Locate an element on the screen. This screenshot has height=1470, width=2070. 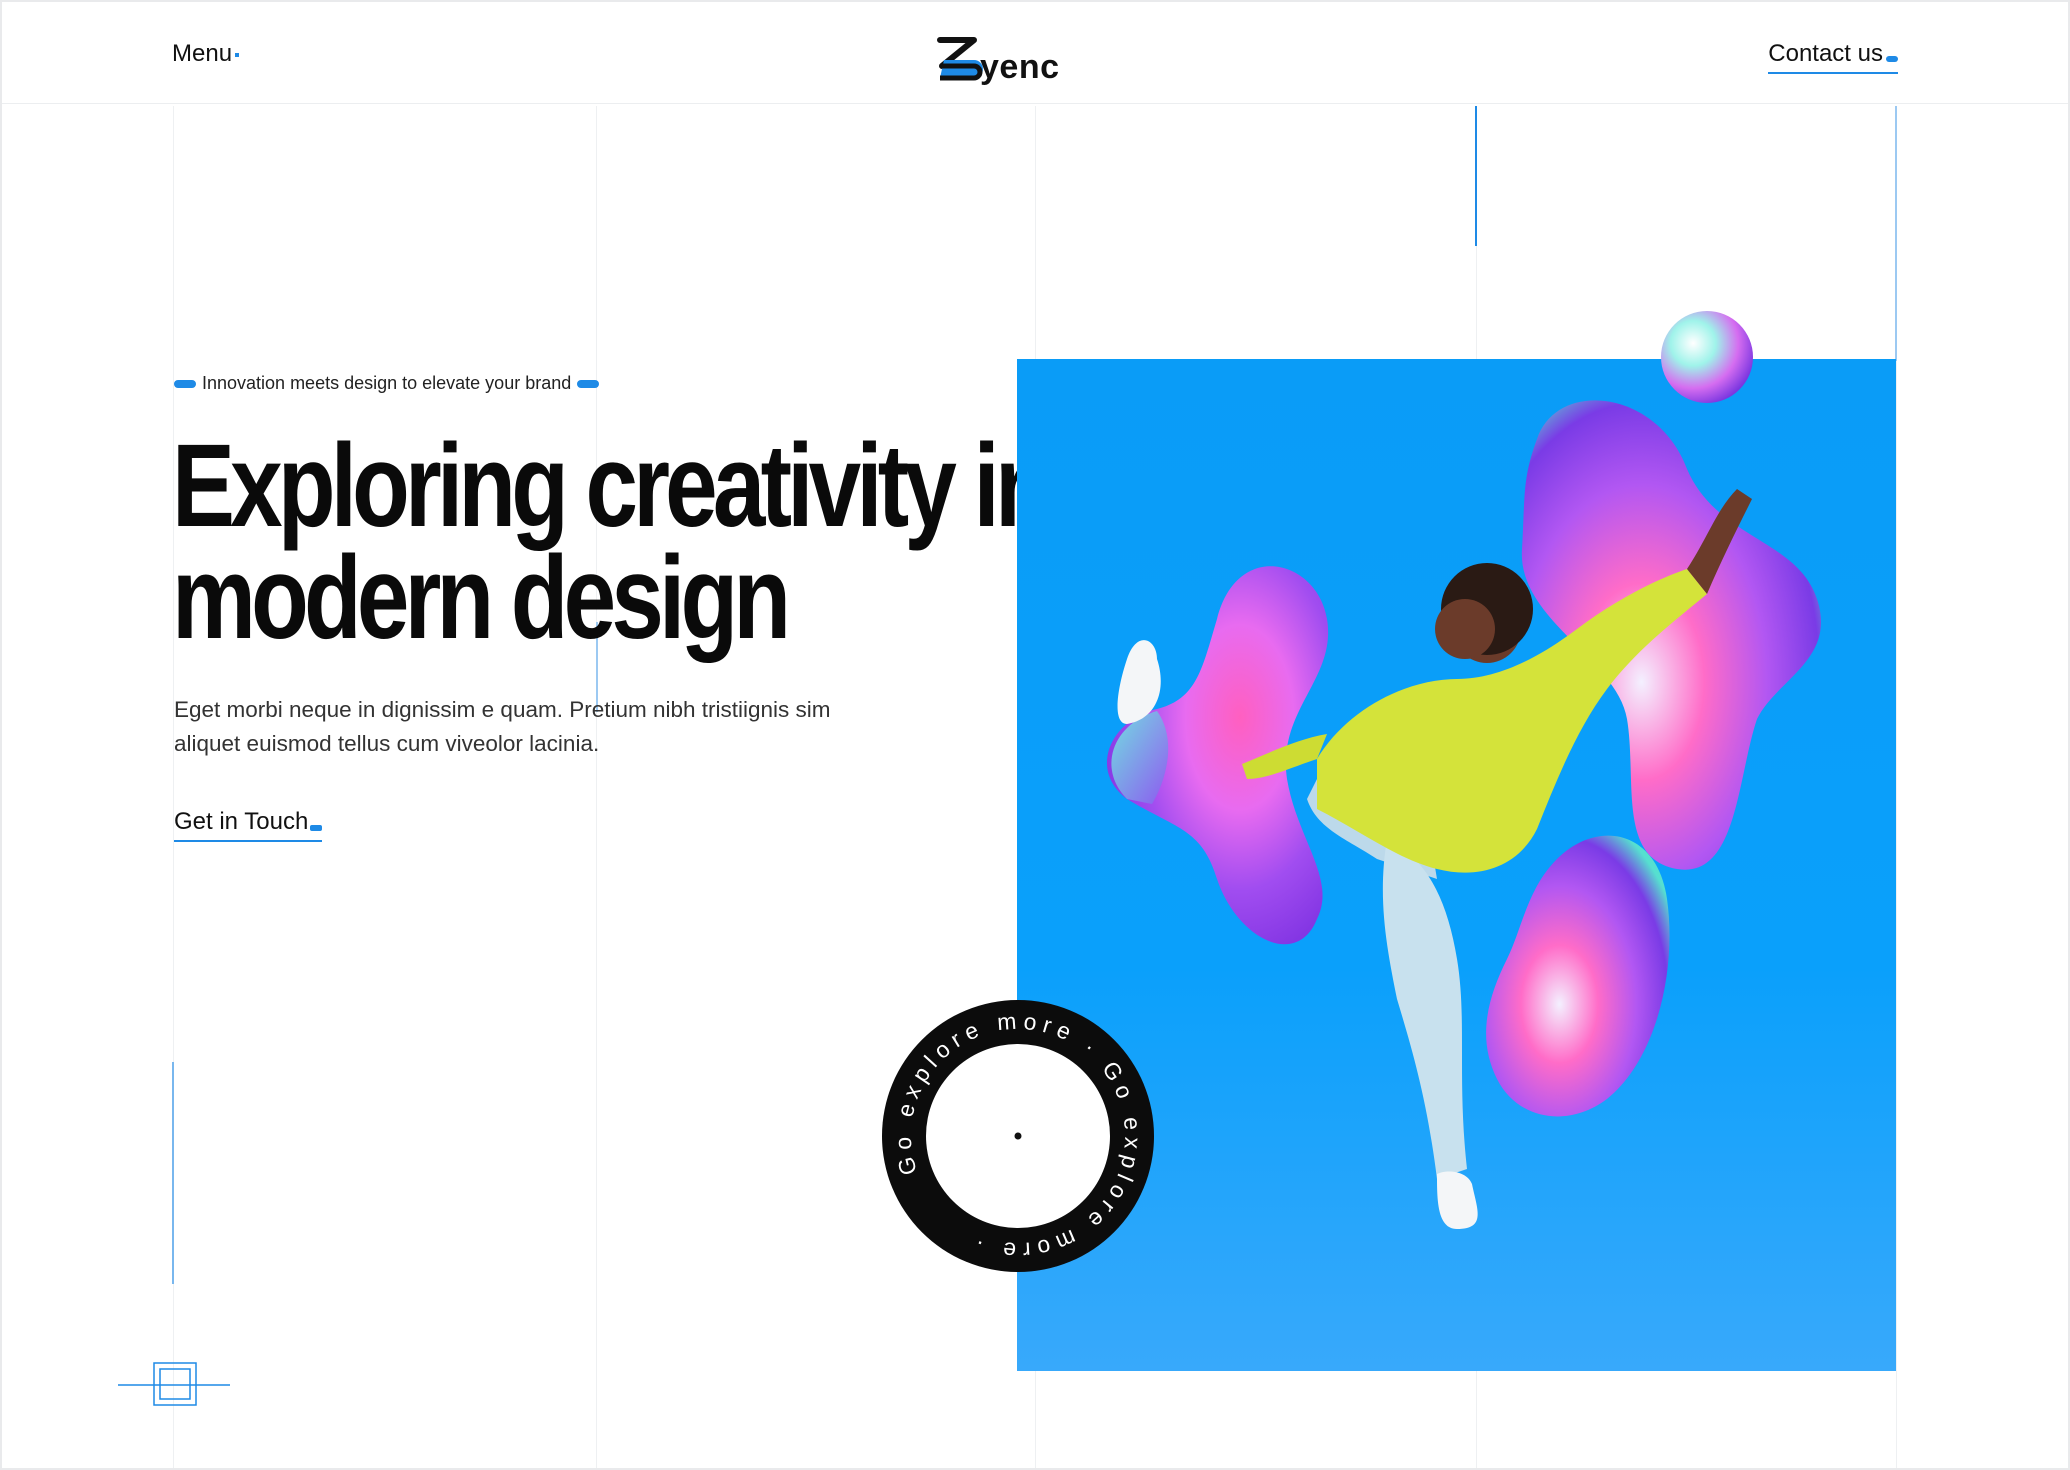
logo-mark-icon is located at coordinates (960, 59).